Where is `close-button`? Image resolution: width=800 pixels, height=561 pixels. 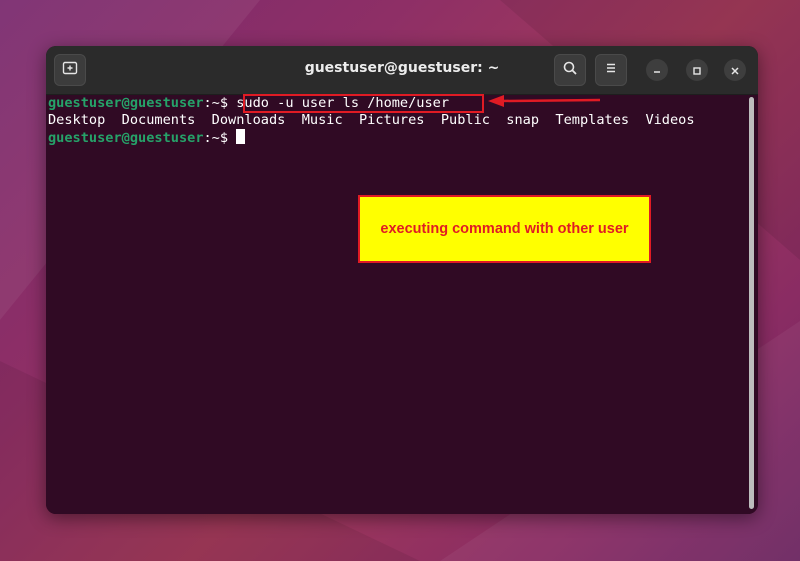
close-button is located at coordinates (735, 70).